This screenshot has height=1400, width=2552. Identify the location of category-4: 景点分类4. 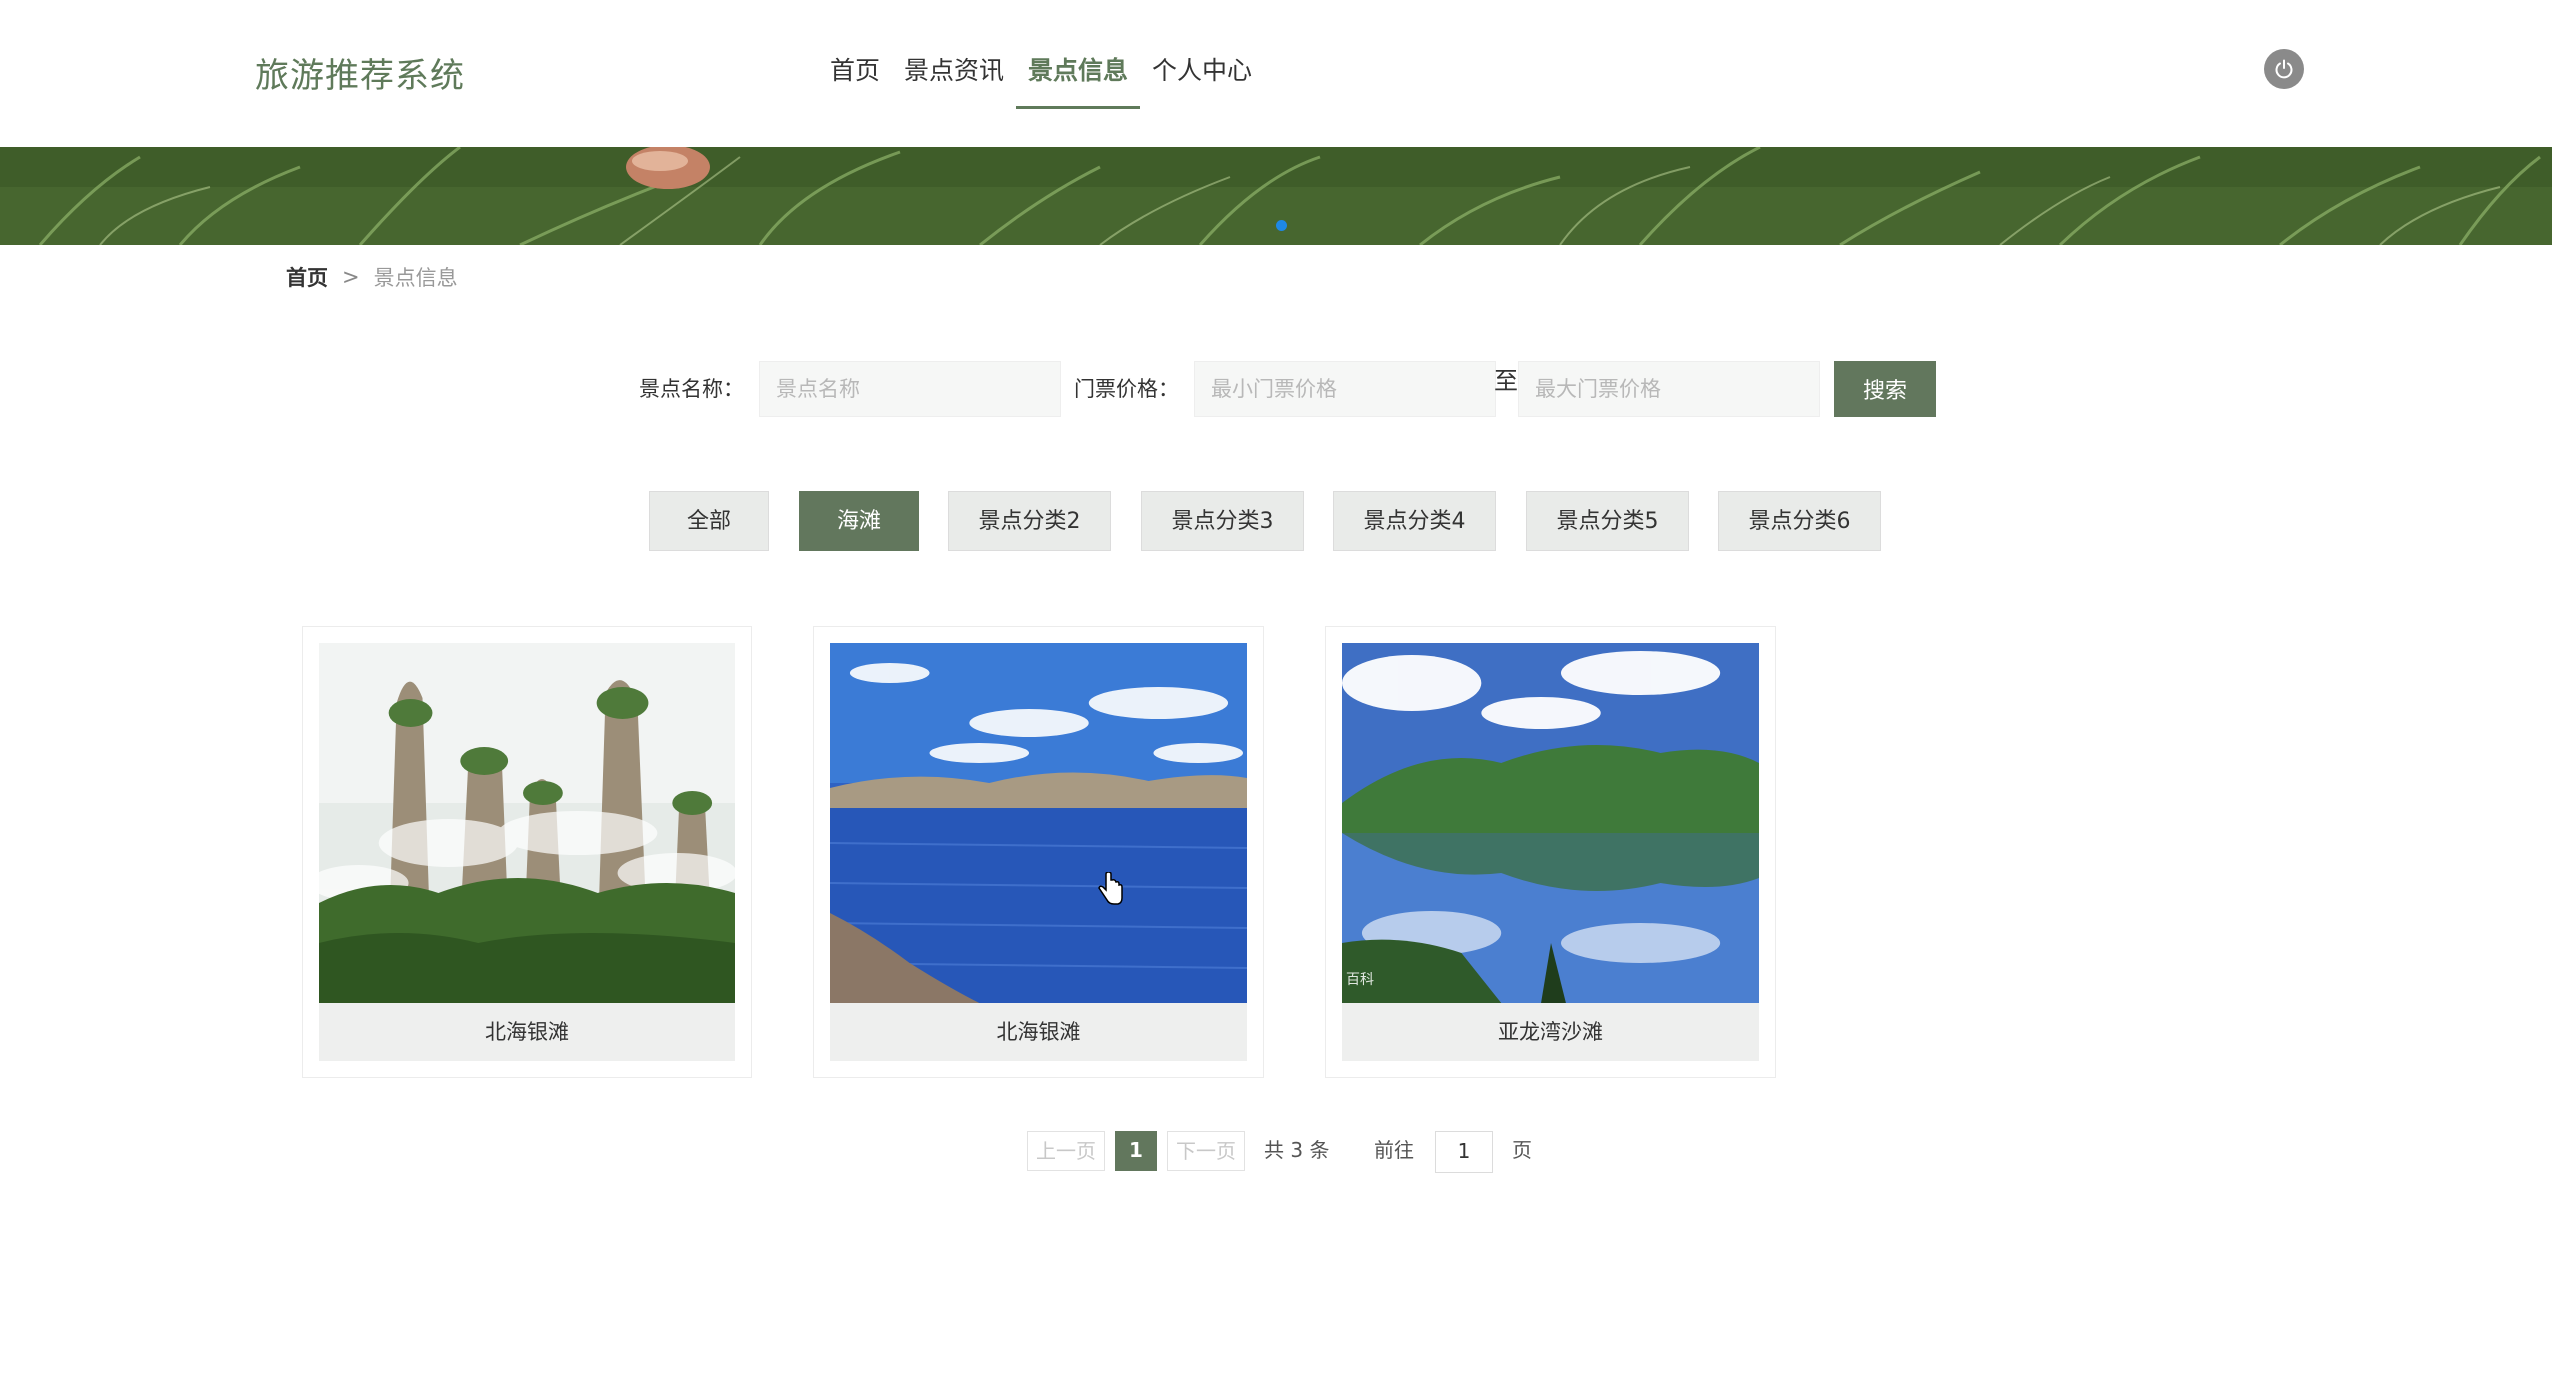
(1414, 521).